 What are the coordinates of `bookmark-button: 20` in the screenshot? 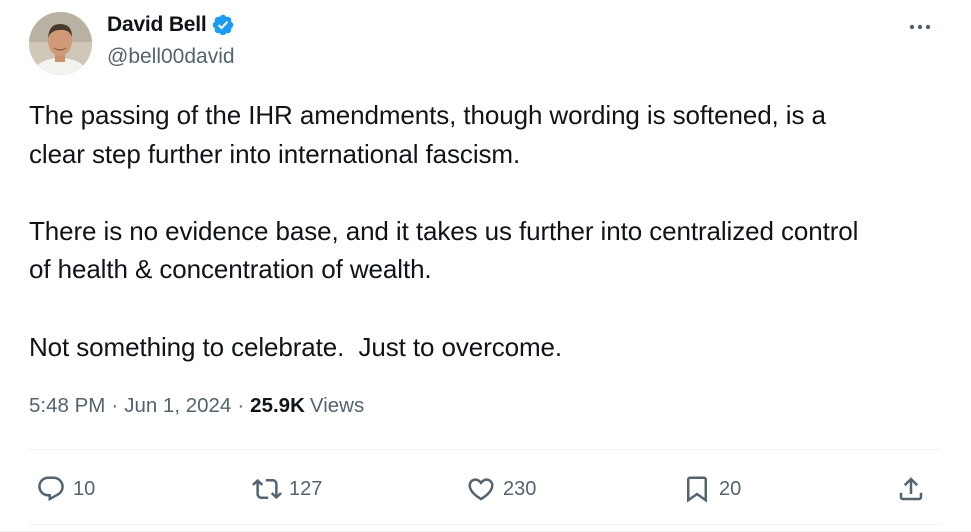 It's located at (711, 489).